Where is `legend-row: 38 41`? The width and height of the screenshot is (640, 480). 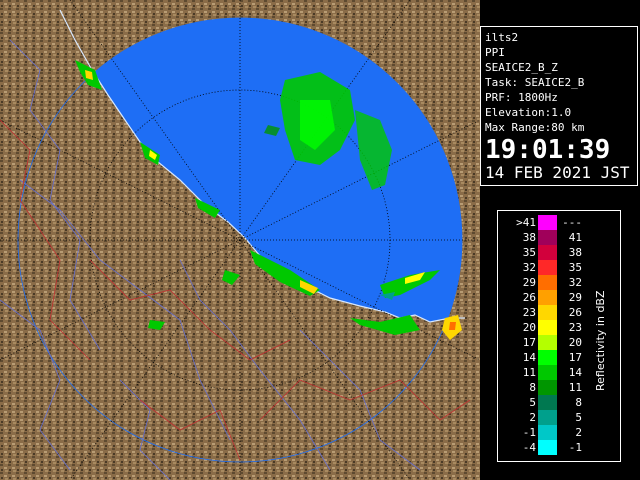 legend-row: 38 41 is located at coordinates (559, 237).